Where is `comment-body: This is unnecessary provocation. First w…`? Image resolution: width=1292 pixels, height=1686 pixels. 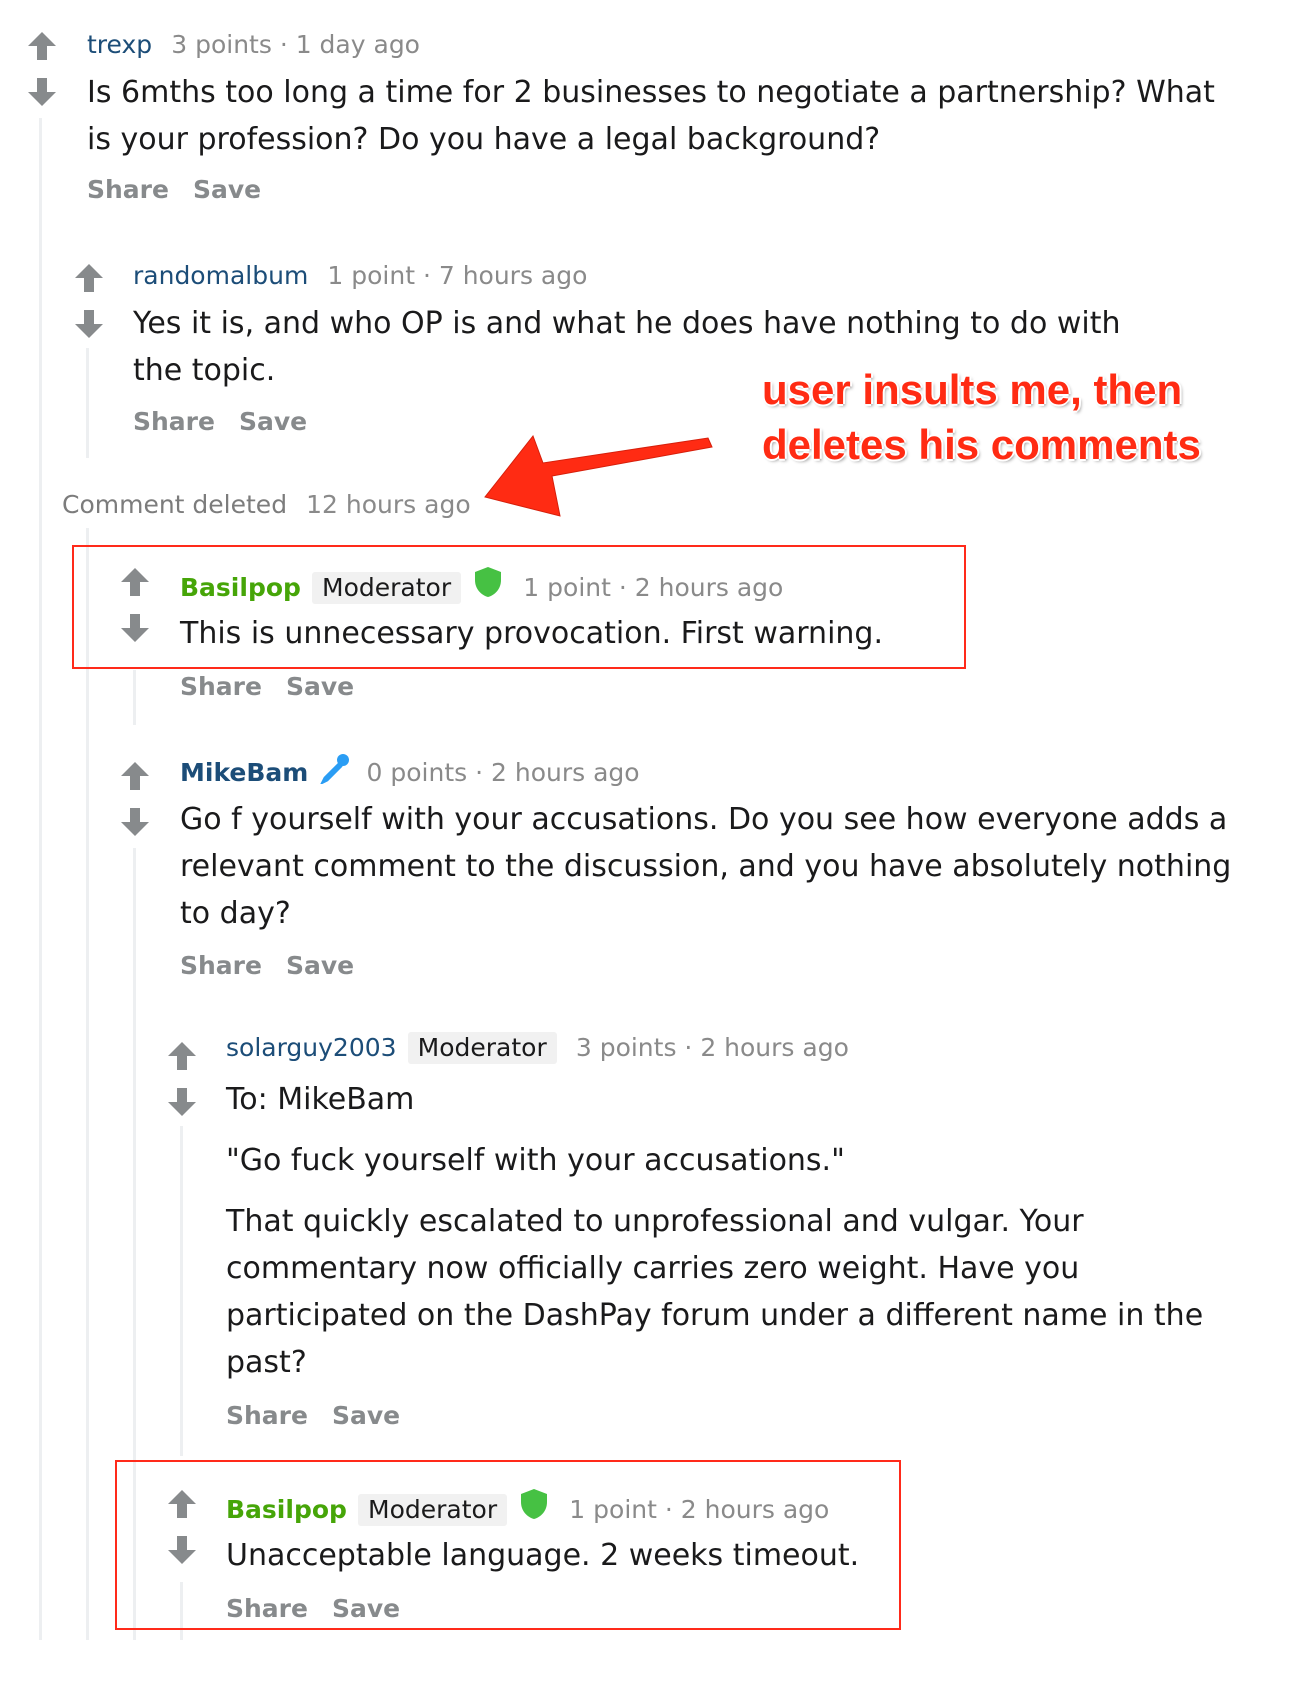 comment-body: This is unnecessary provocation. First w… is located at coordinates (680, 640).